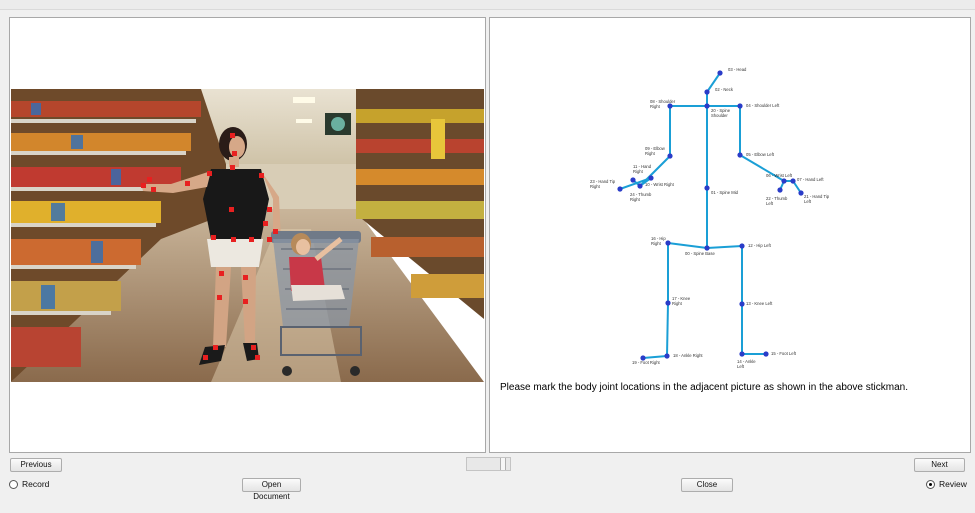 This screenshot has height=513, width=975. What do you see at coordinates (655, 151) in the screenshot?
I see `stickman-joint-label: 09 - Elbow Right` at bounding box center [655, 151].